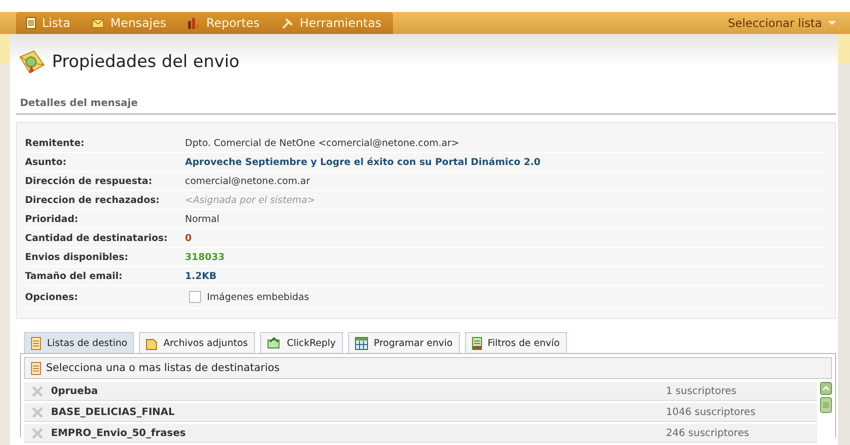 The width and height of the screenshot is (850, 445). What do you see at coordinates (152, 343) in the screenshot?
I see `file-icon` at bounding box center [152, 343].